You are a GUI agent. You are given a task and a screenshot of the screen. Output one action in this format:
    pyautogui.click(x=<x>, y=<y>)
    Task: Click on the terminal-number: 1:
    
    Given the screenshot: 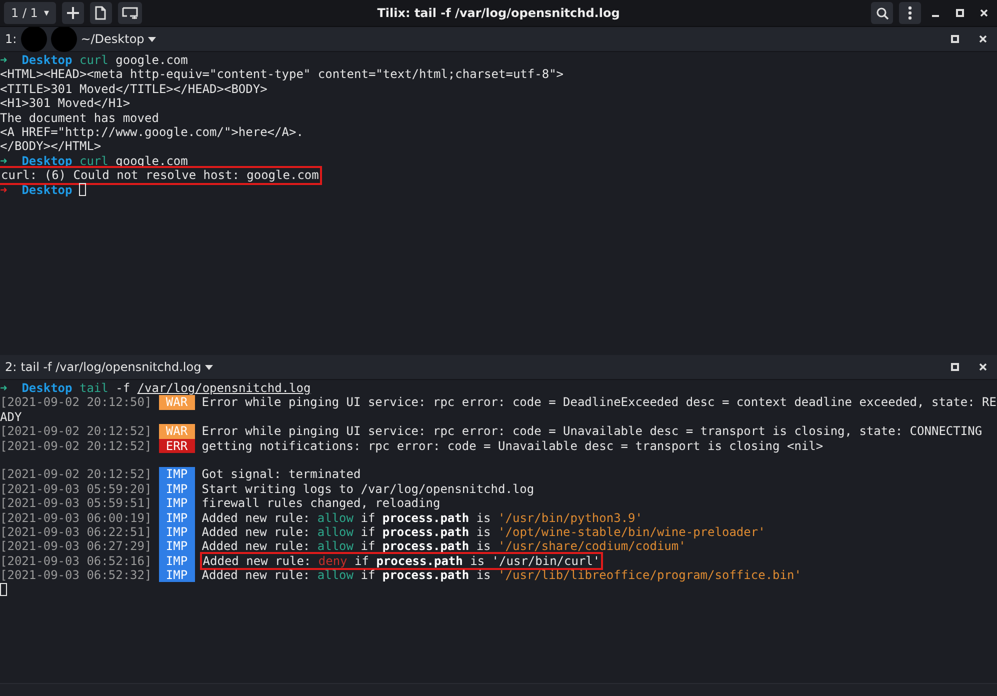 What is the action you would take?
    pyautogui.click(x=11, y=39)
    